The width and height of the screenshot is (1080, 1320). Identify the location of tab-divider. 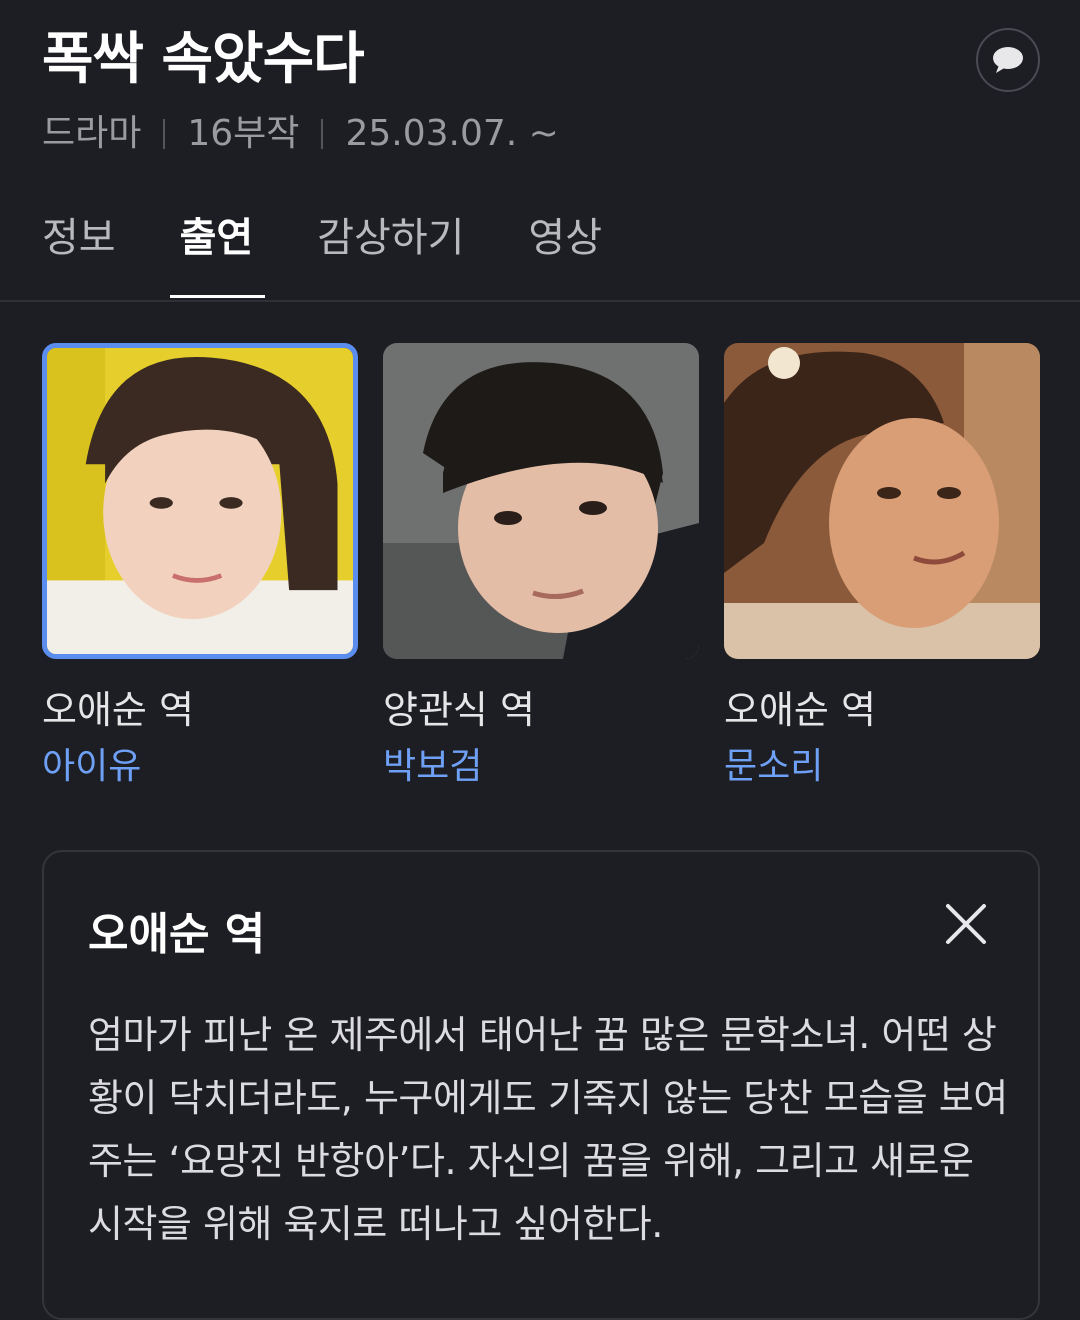
(540, 301).